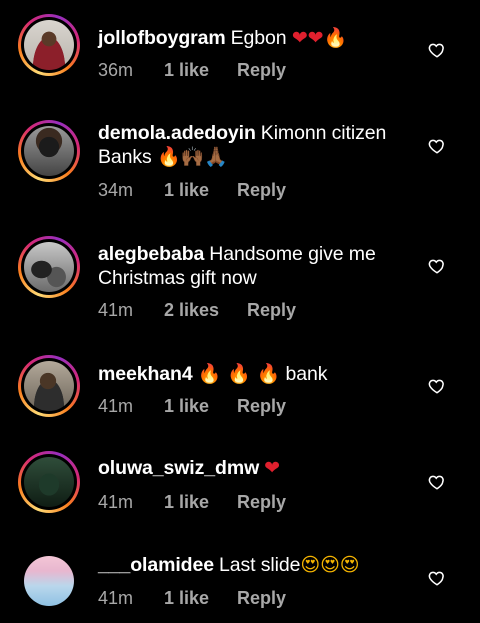 This screenshot has width=480, height=623. What do you see at coordinates (330, 565) in the screenshot?
I see `emoji-heart-eyes: 😍😍😍` at bounding box center [330, 565].